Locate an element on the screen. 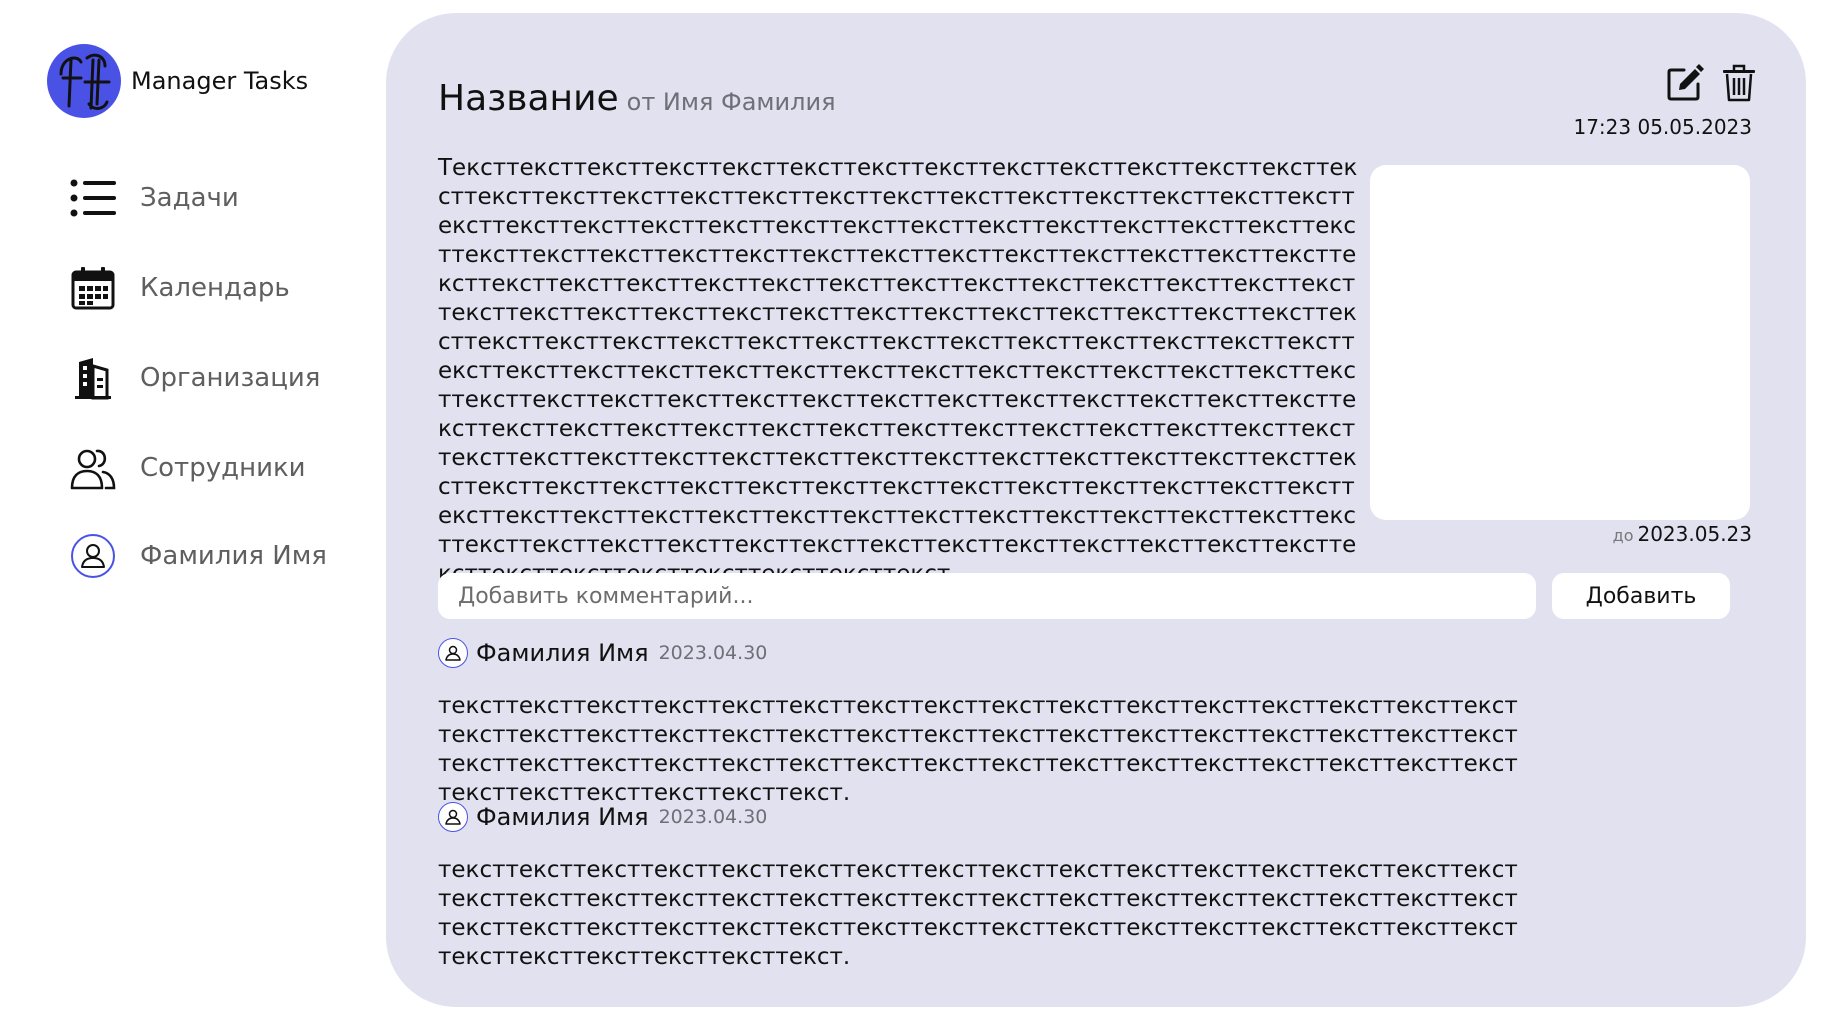 The height and width of the screenshot is (1009, 1832). delete-button is located at coordinates (1739, 83).